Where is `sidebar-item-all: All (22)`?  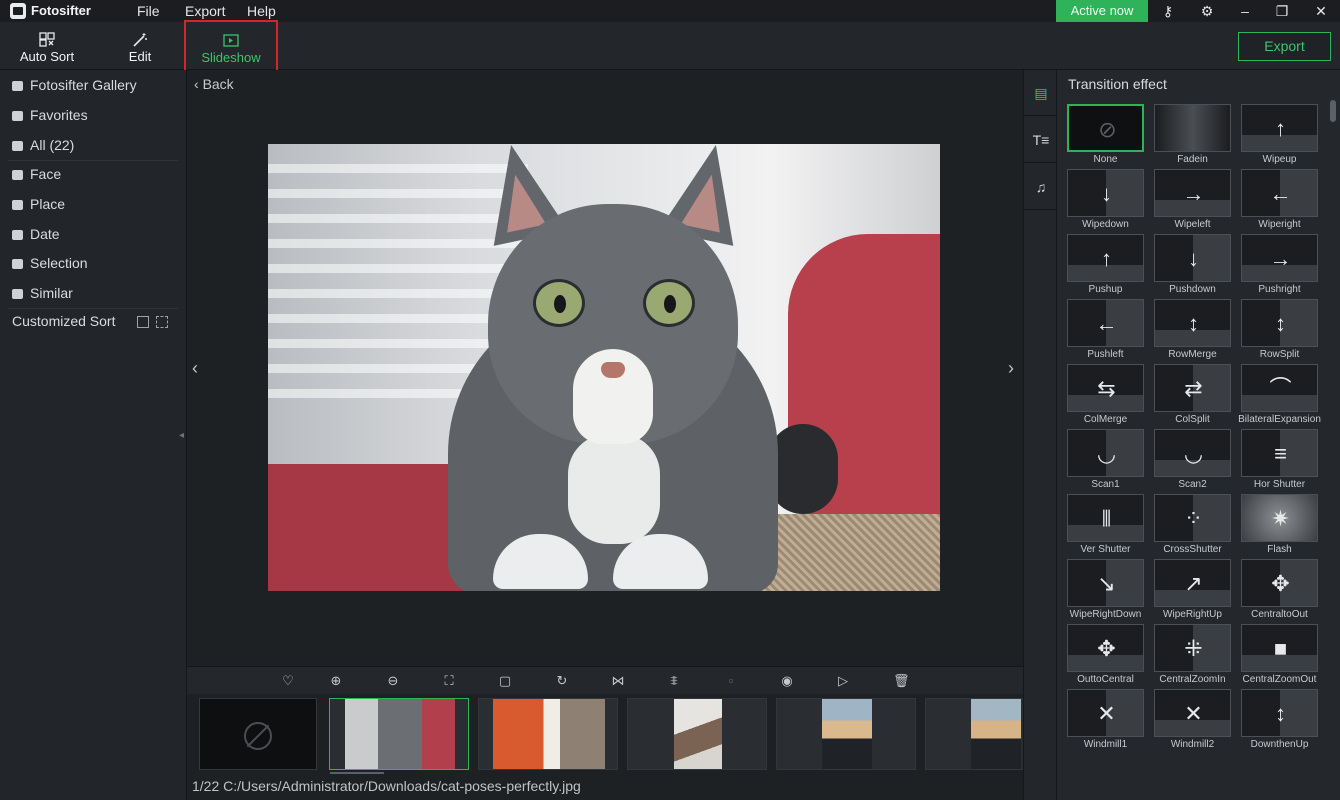 sidebar-item-all: All (22) is located at coordinates (94, 145).